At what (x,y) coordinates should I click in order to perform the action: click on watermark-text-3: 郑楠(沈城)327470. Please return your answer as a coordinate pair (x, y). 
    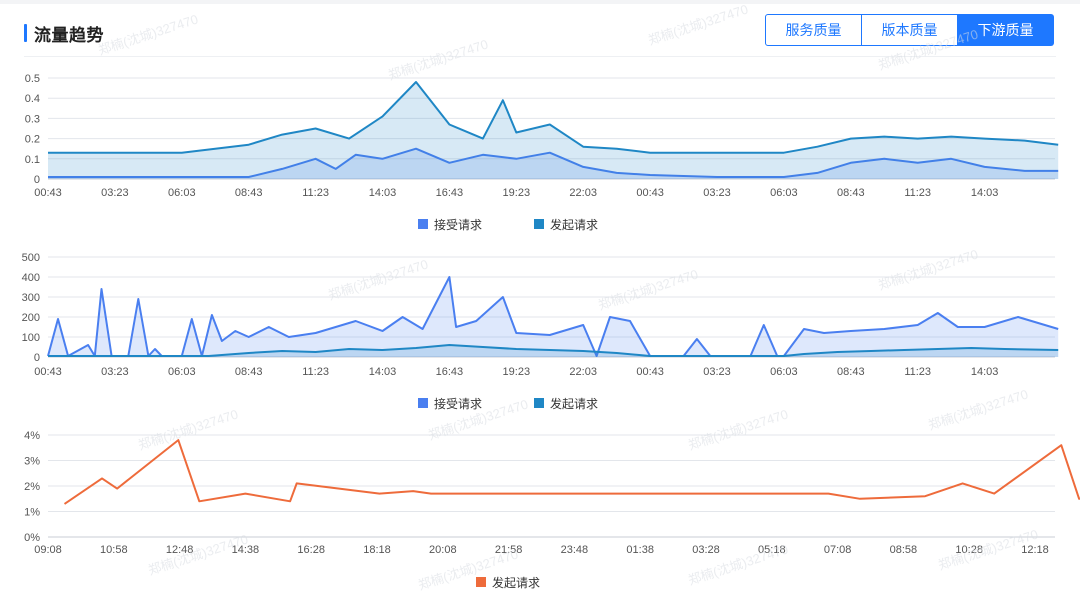
    Looking at the image, I should click on (928, 49).